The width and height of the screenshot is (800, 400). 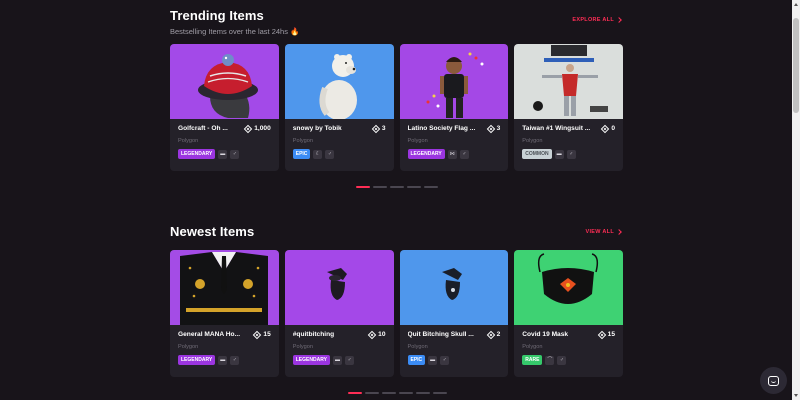 I want to click on avatar-flag-image, so click(x=454, y=85).